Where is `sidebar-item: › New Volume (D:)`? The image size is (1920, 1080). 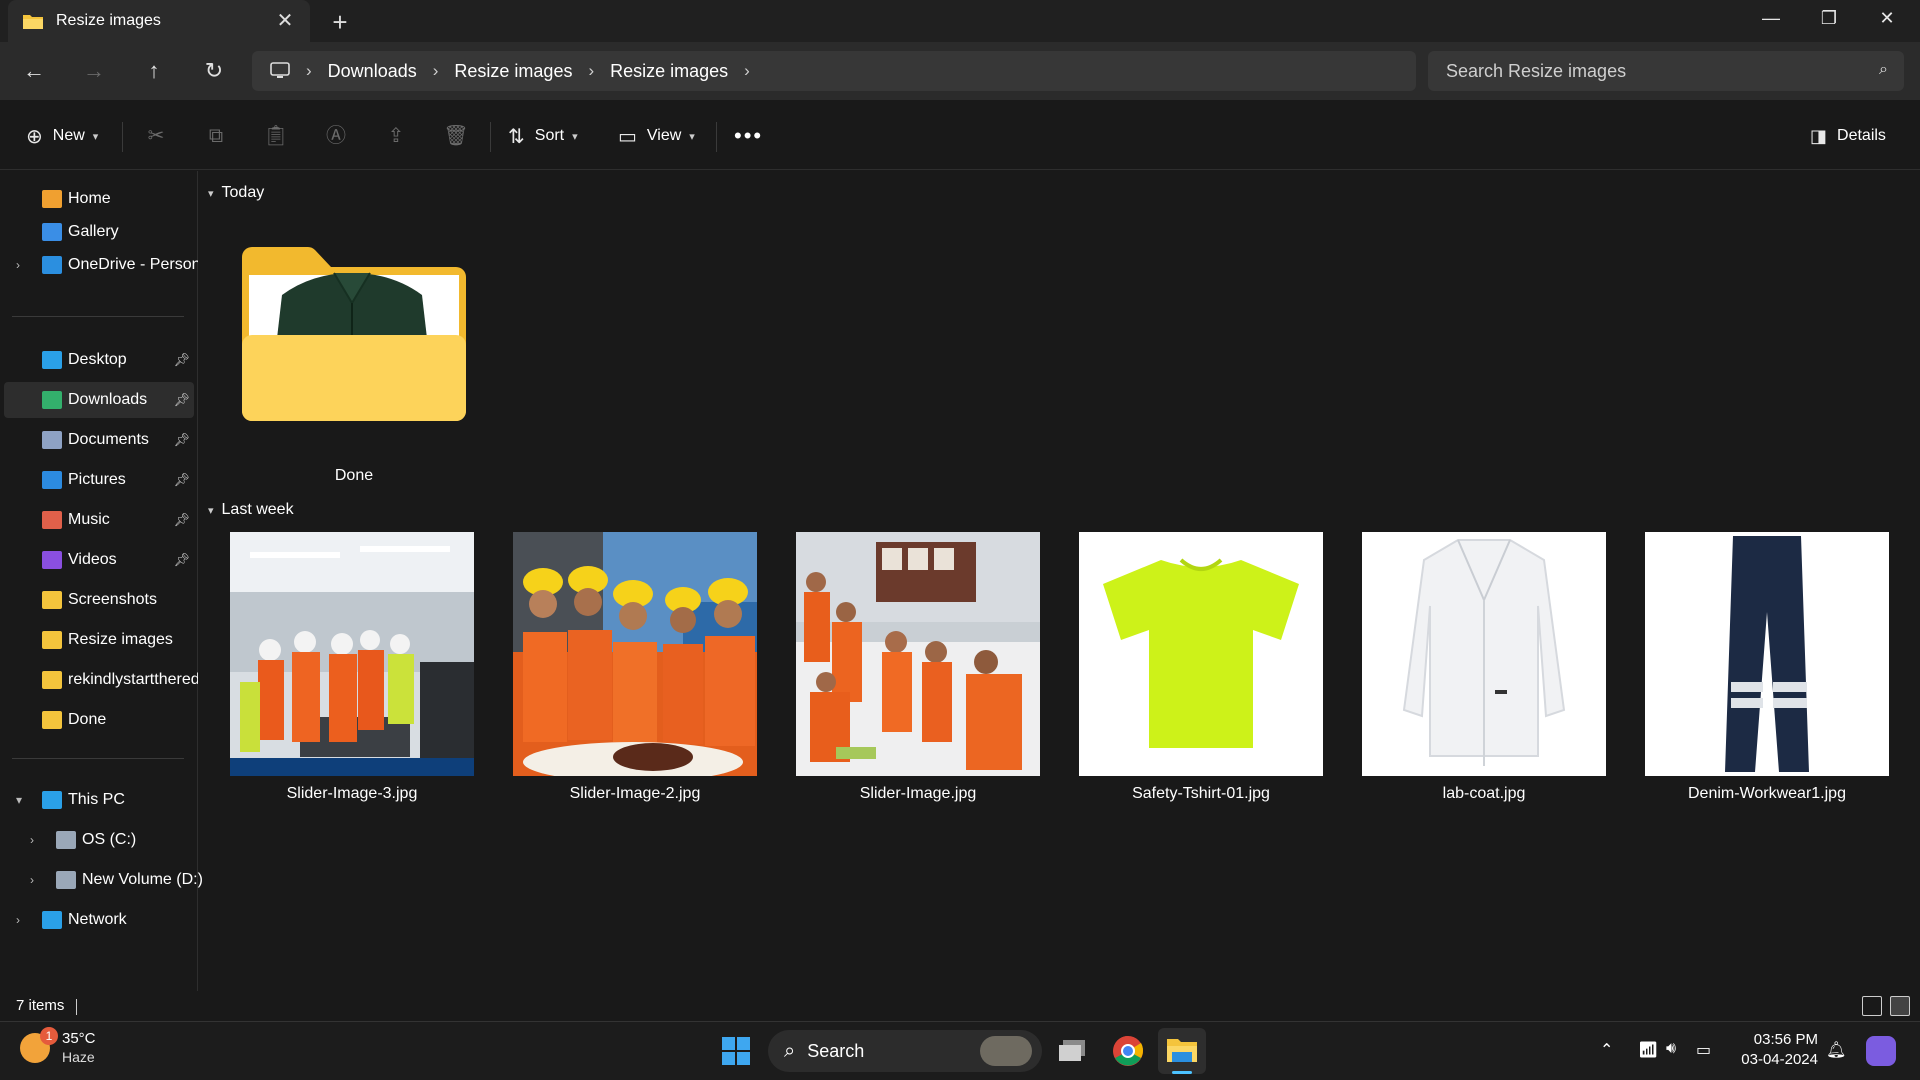
sidebar-item: › New Volume (D:) is located at coordinates (103, 880).